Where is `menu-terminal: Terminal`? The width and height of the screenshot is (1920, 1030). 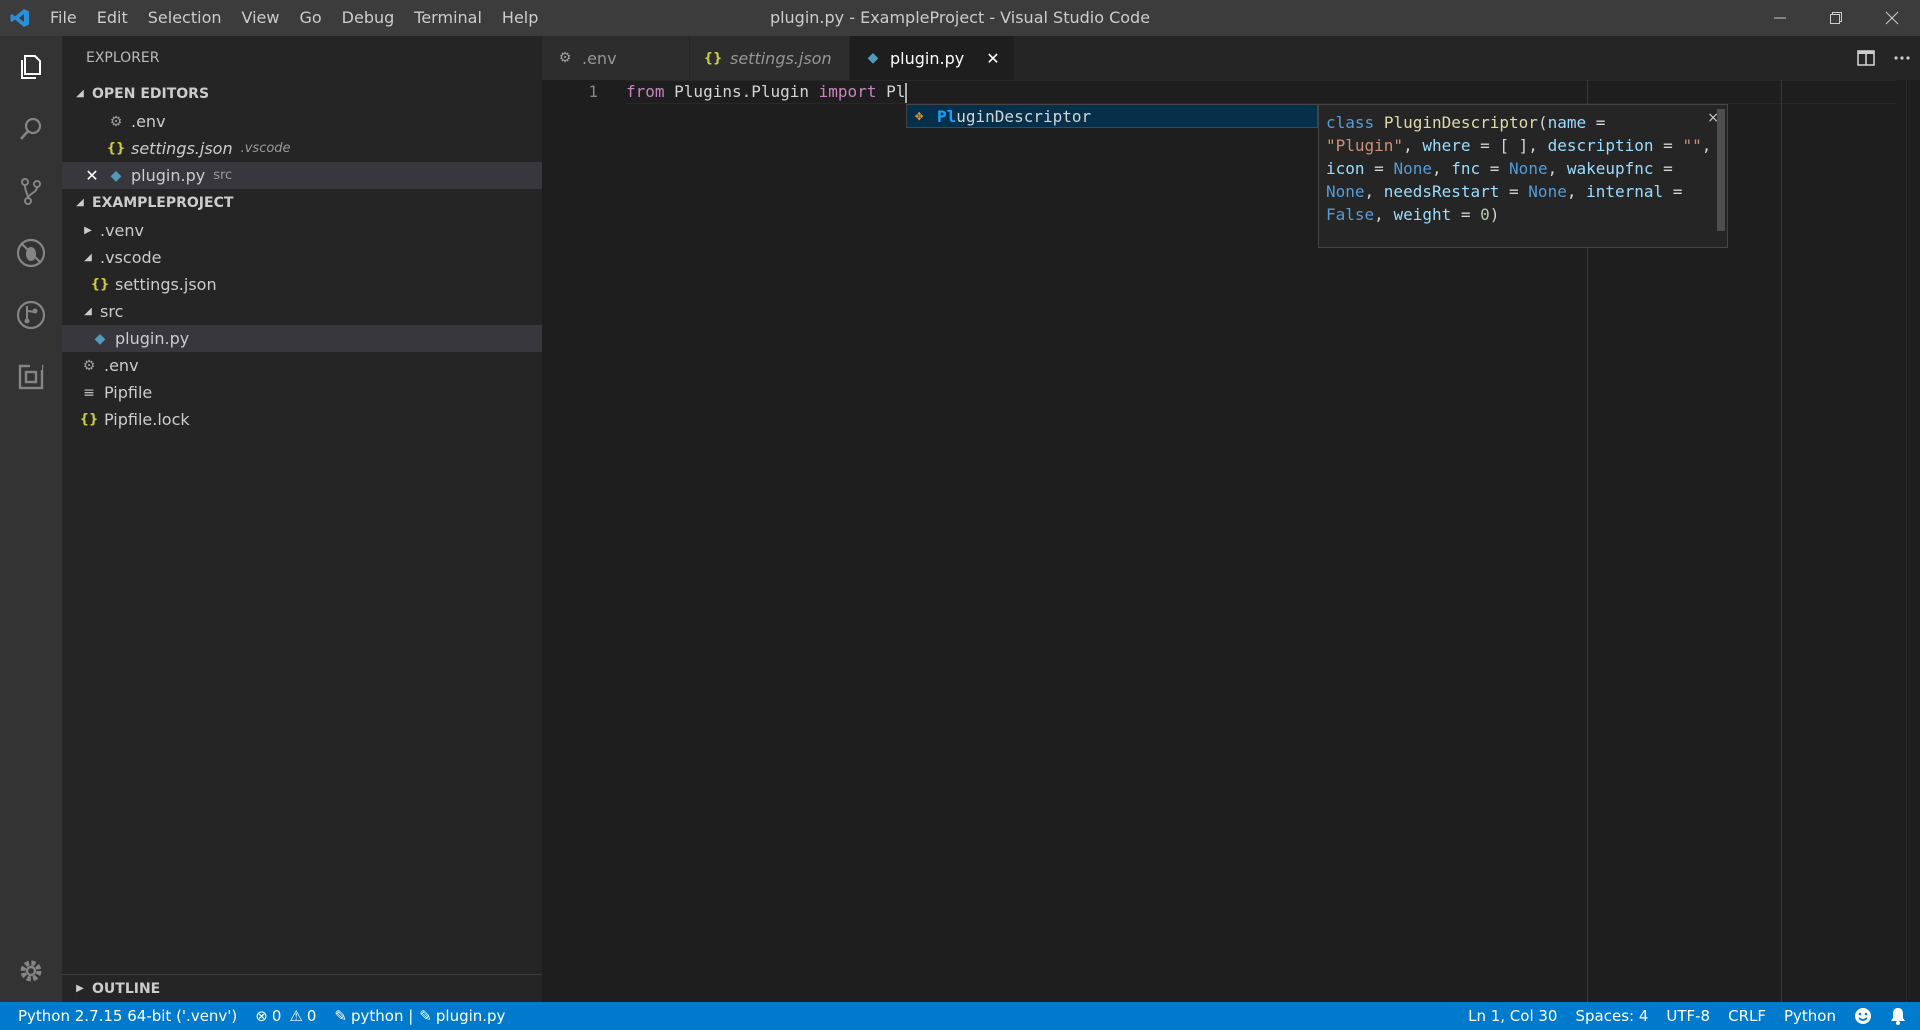
menu-terminal: Terminal is located at coordinates (448, 18).